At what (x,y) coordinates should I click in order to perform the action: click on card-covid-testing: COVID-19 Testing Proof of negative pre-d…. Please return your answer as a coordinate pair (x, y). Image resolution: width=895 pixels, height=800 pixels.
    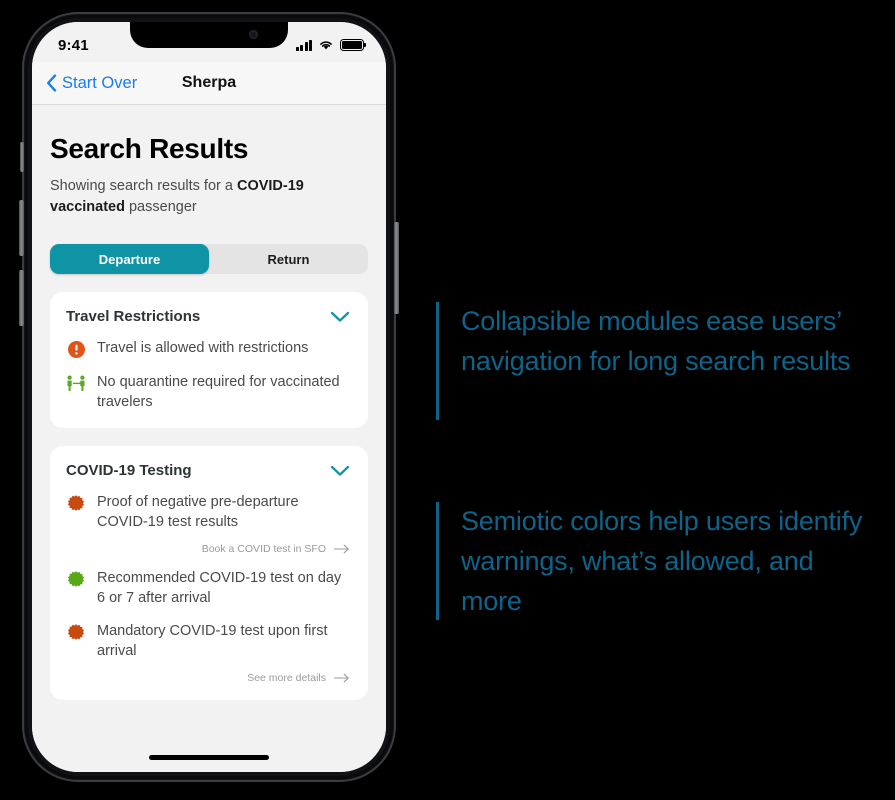
    Looking at the image, I should click on (209, 573).